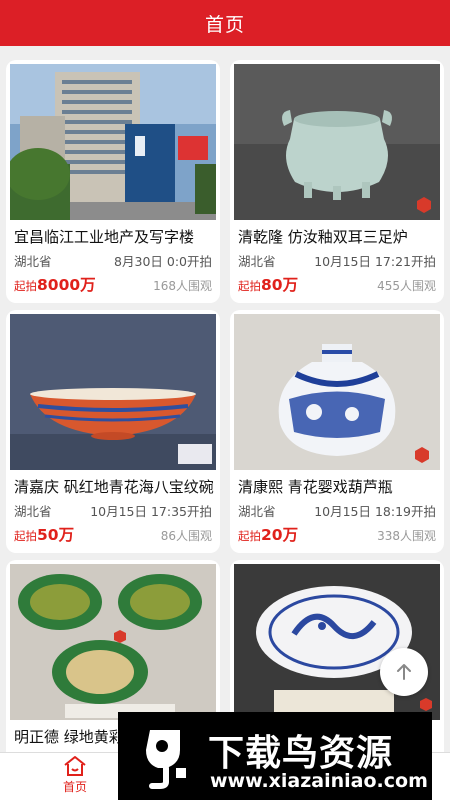 The image size is (450, 800). I want to click on starting-price: 80万, so click(280, 285).